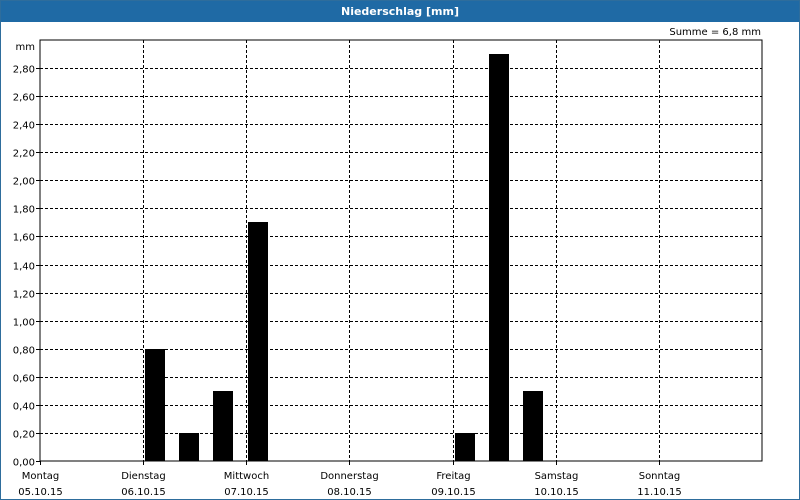 This screenshot has width=800, height=500. Describe the element at coordinates (24, 267) in the screenshot. I see `y-tick-label: 1,40` at that location.